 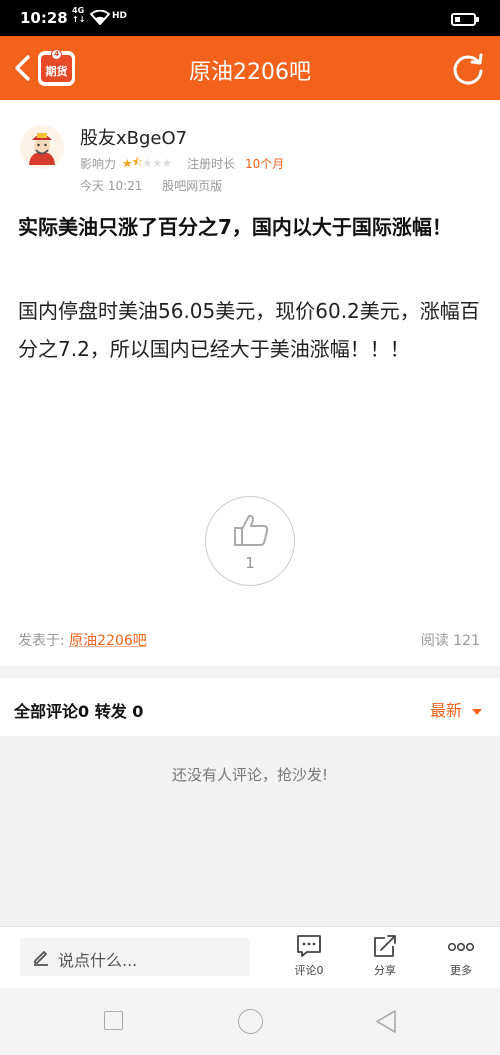 What do you see at coordinates (249, 775) in the screenshot?
I see `empty-comments-text: 还没有人评论，抢沙发!` at bounding box center [249, 775].